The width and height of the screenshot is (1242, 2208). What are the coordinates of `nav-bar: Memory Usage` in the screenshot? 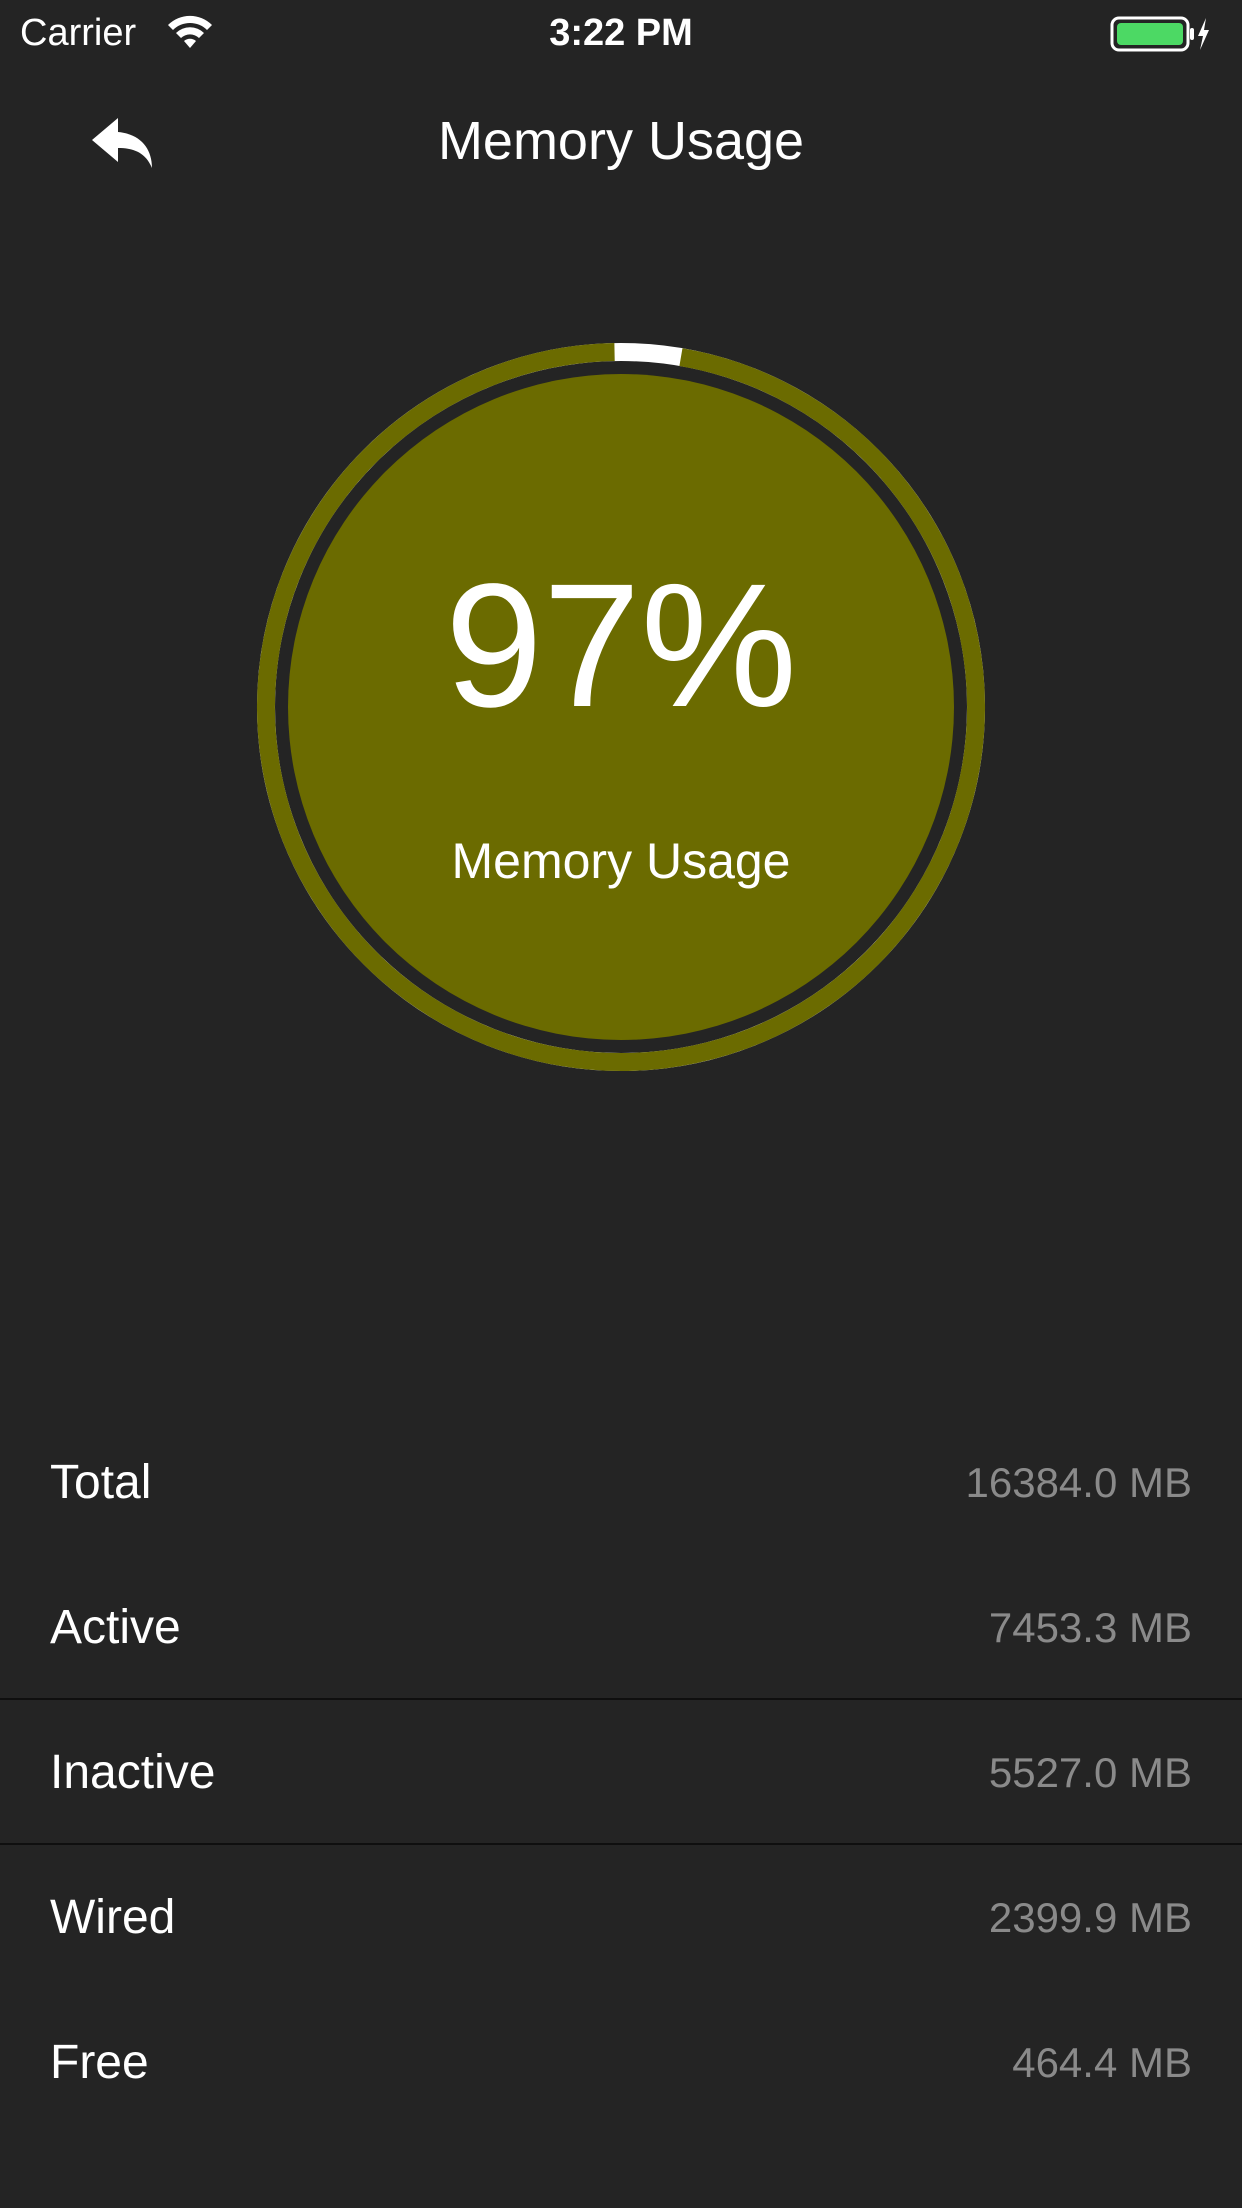 It's located at (621, 141).